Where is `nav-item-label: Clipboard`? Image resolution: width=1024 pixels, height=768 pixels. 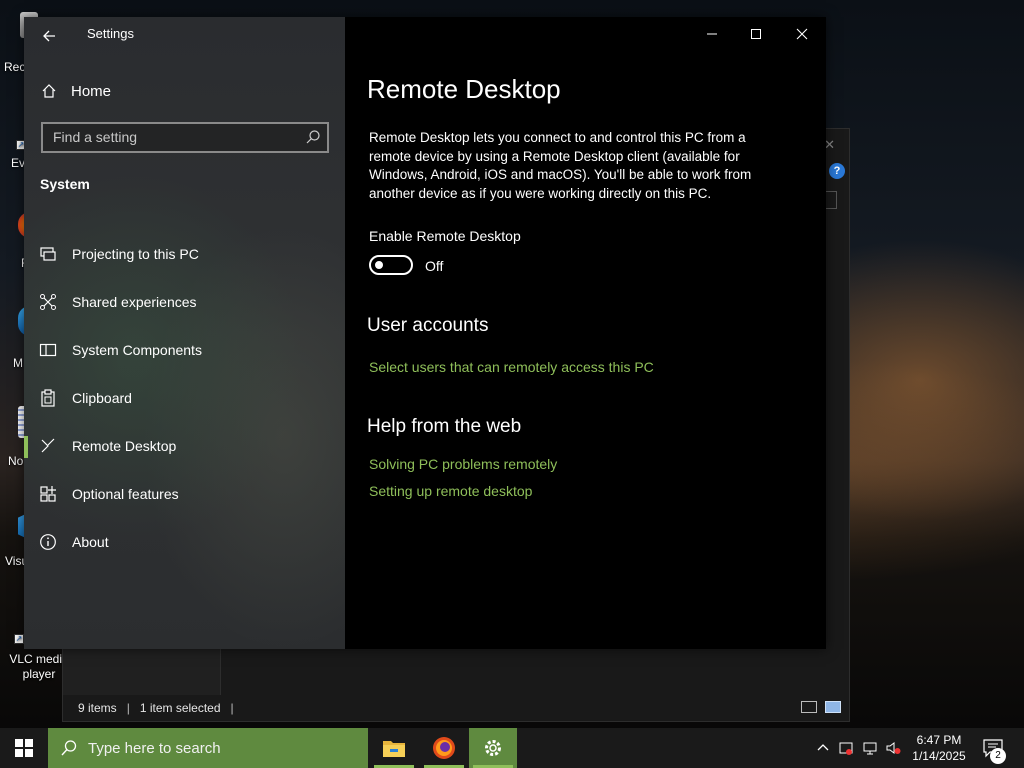
nav-item-label: Clipboard is located at coordinates (102, 398).